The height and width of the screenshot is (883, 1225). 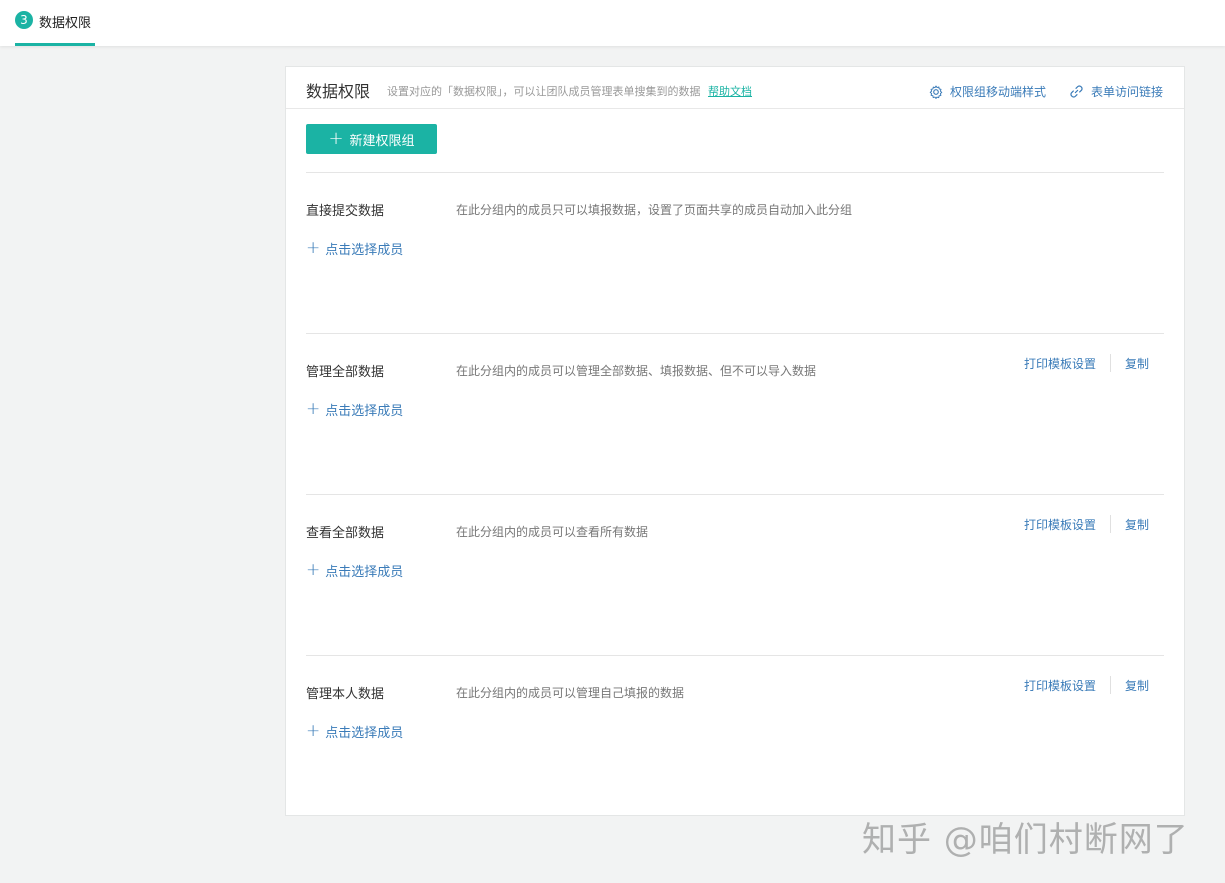 What do you see at coordinates (1025, 840) in the screenshot?
I see `watermark: 知乎 @咱们村断网了` at bounding box center [1025, 840].